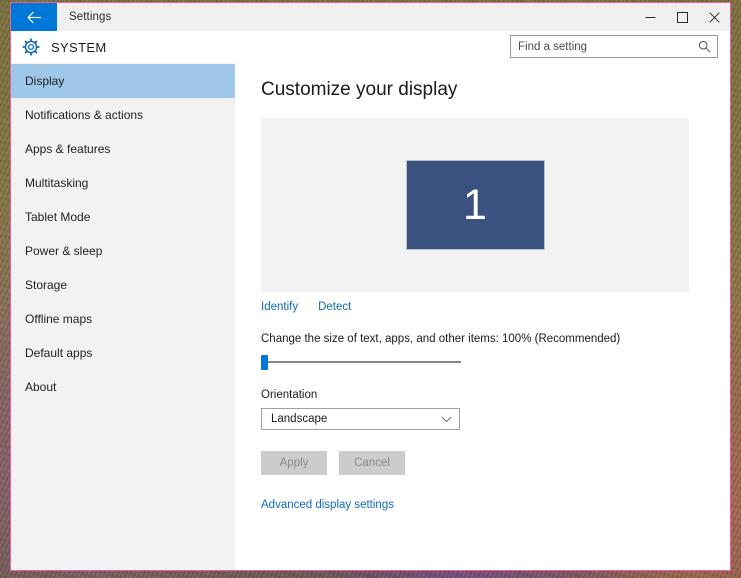  I want to click on advanced-display-settings-link: Advanced display settings, so click(327, 505).